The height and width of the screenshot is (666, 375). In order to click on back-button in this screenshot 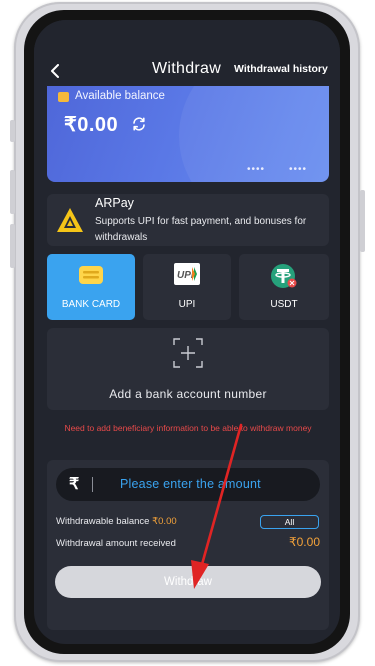, I will do `click(55, 71)`.